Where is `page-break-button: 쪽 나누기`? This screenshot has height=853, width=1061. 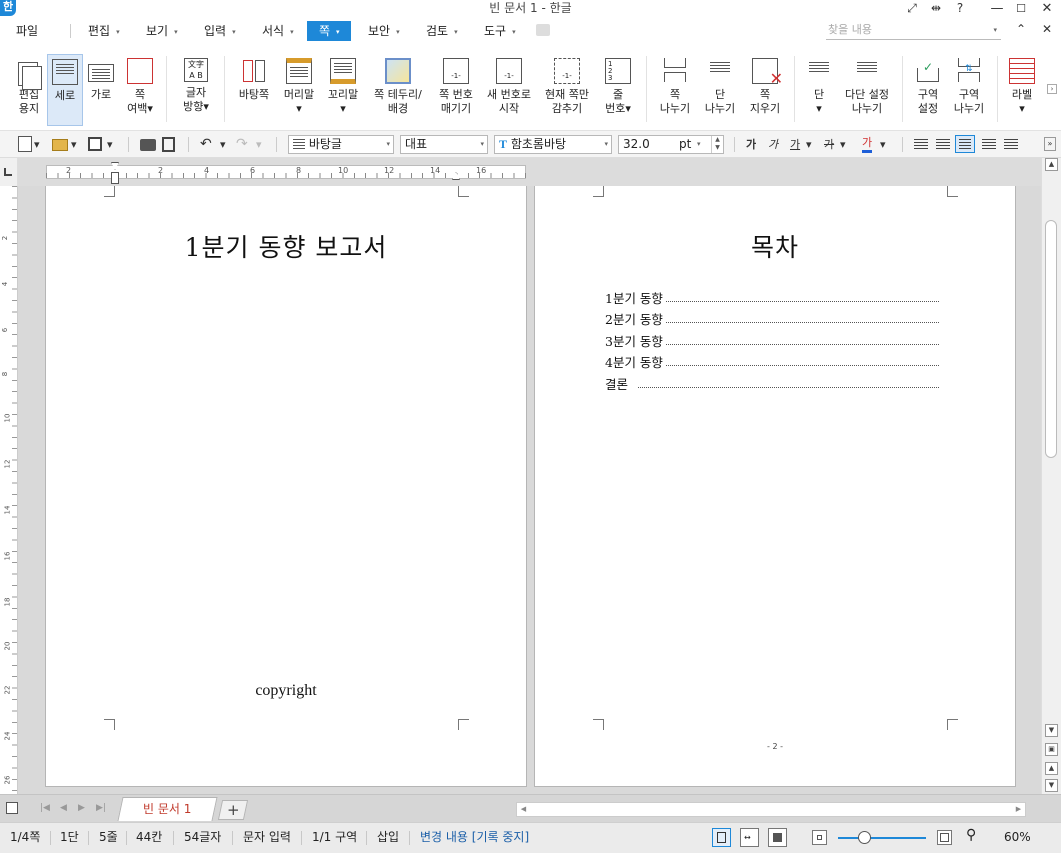
page-break-button: 쪽 나누기 is located at coordinates (675, 90).